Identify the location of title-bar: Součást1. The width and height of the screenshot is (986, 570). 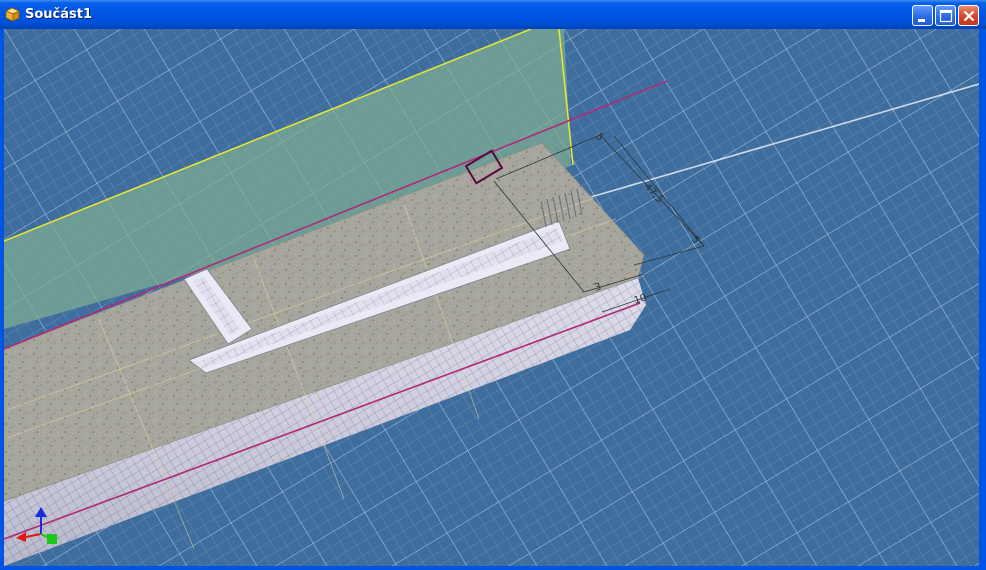
(493, 14).